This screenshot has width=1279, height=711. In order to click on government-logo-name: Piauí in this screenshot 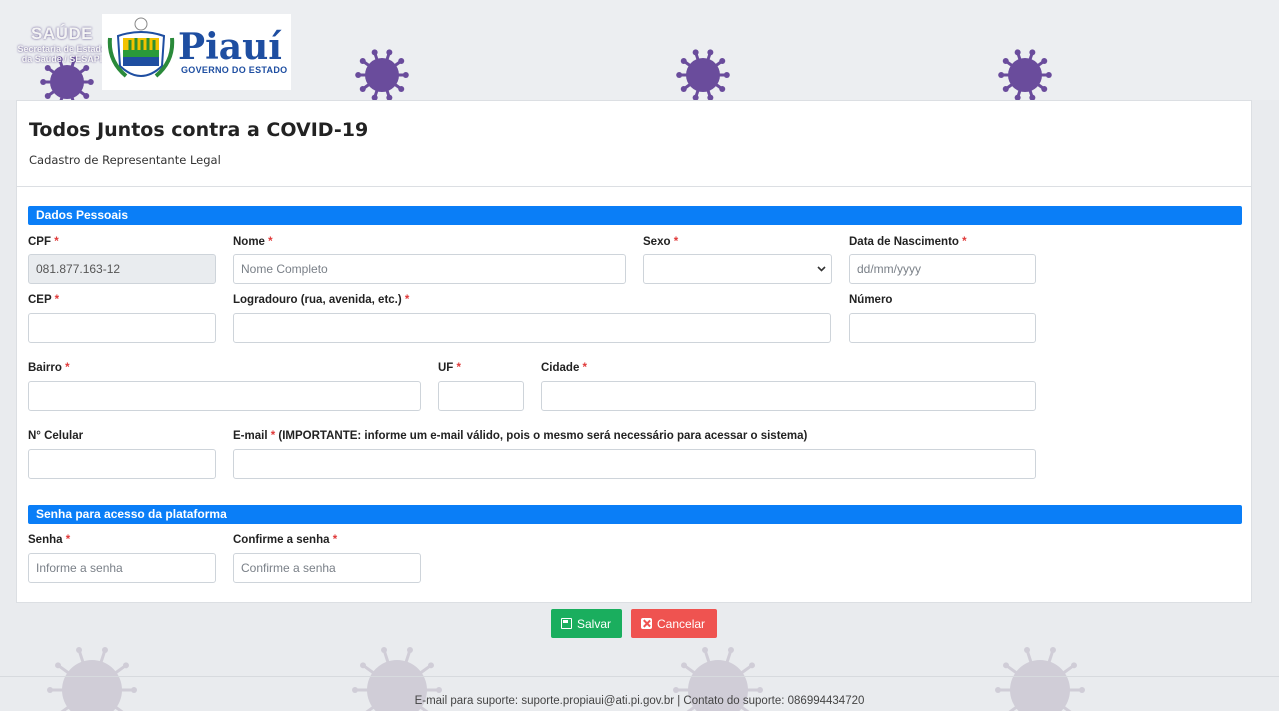, I will do `click(230, 47)`.